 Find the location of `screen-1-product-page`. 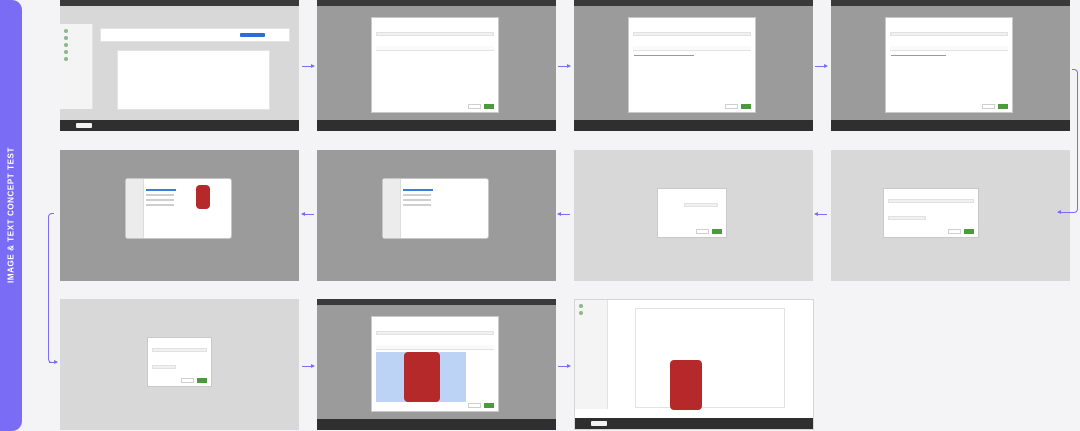

screen-1-product-page is located at coordinates (179, 65).